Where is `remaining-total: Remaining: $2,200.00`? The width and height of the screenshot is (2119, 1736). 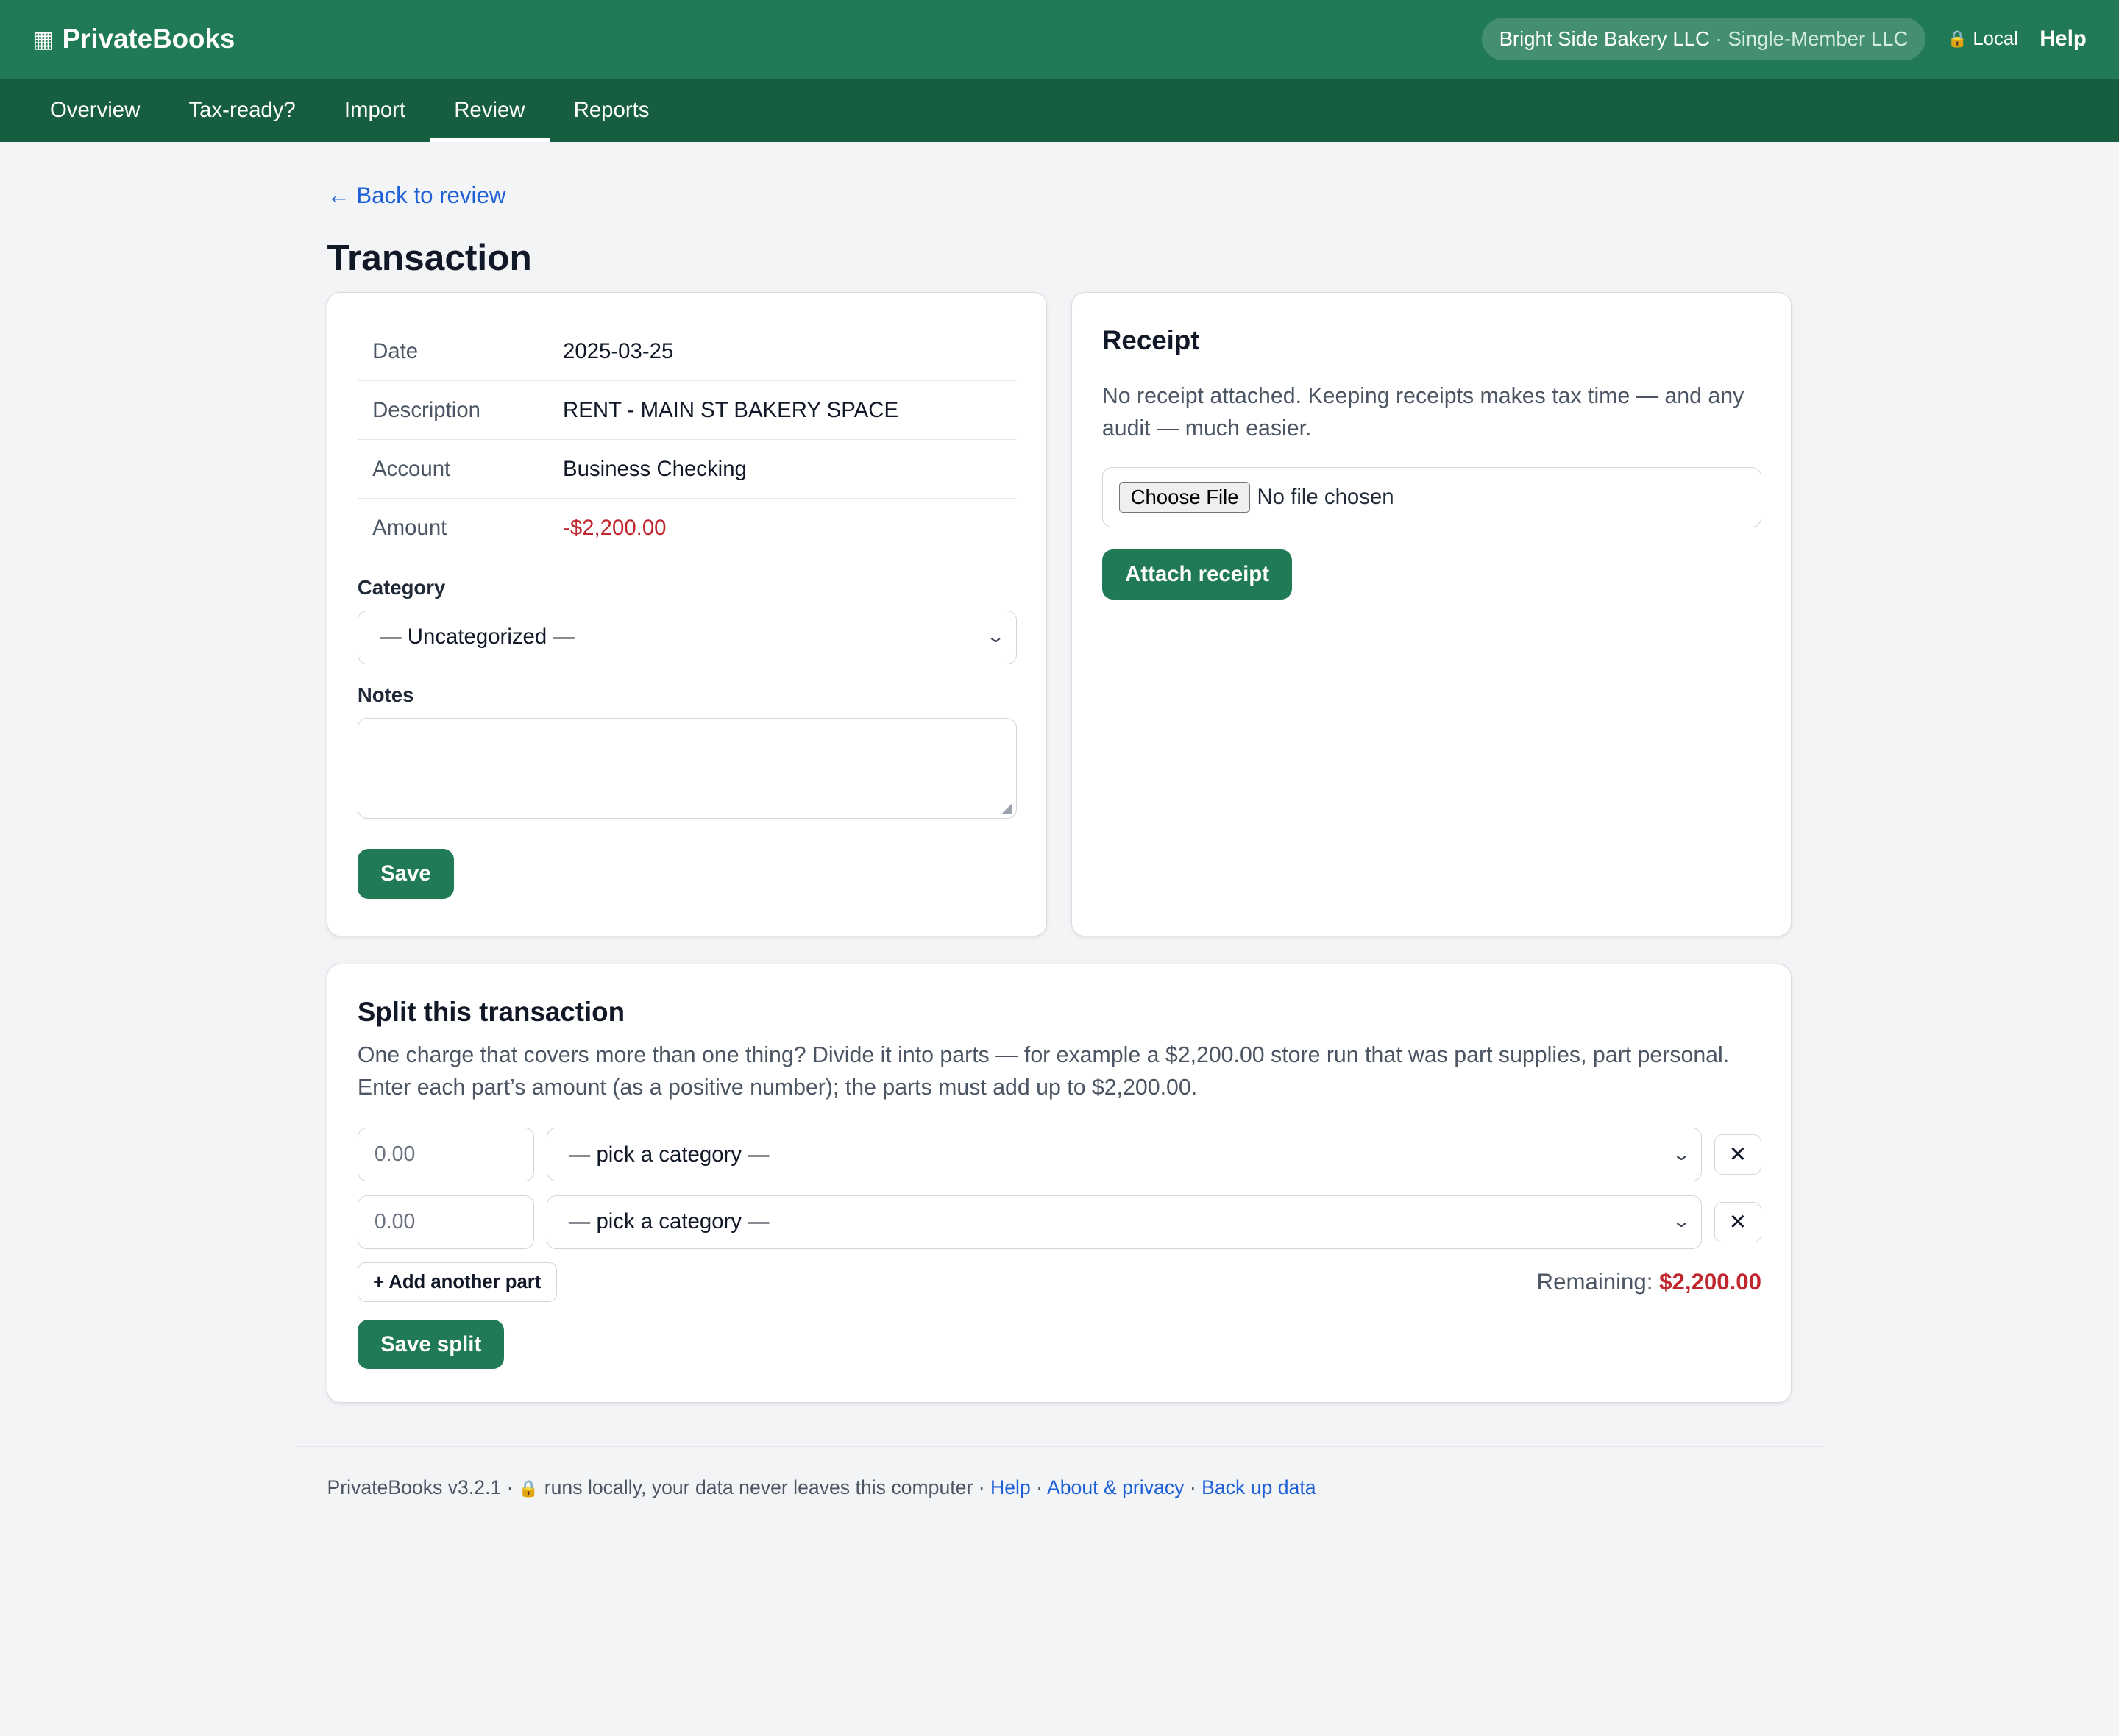
remaining-total: Remaining: $2,200.00 is located at coordinates (1649, 1282).